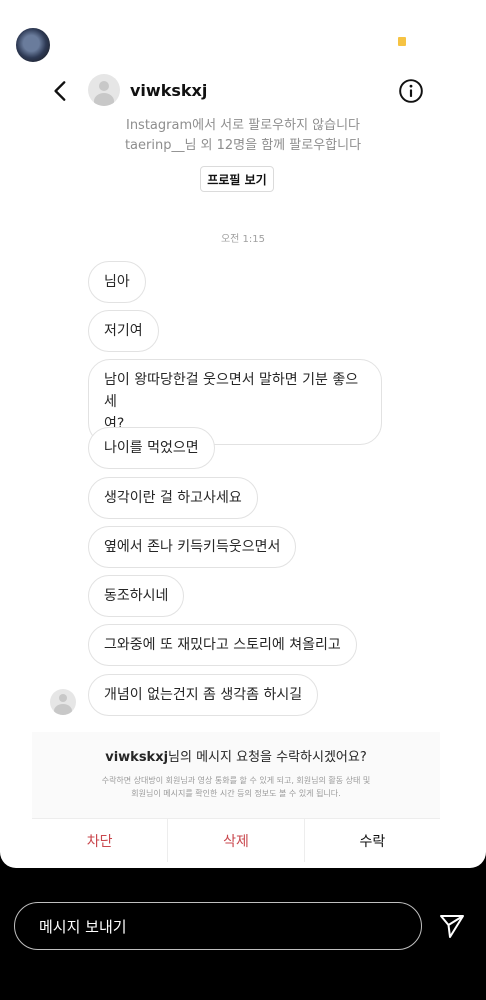 This screenshot has width=486, height=1000. Describe the element at coordinates (61, 91) in the screenshot. I see `chevron-left-icon` at that location.